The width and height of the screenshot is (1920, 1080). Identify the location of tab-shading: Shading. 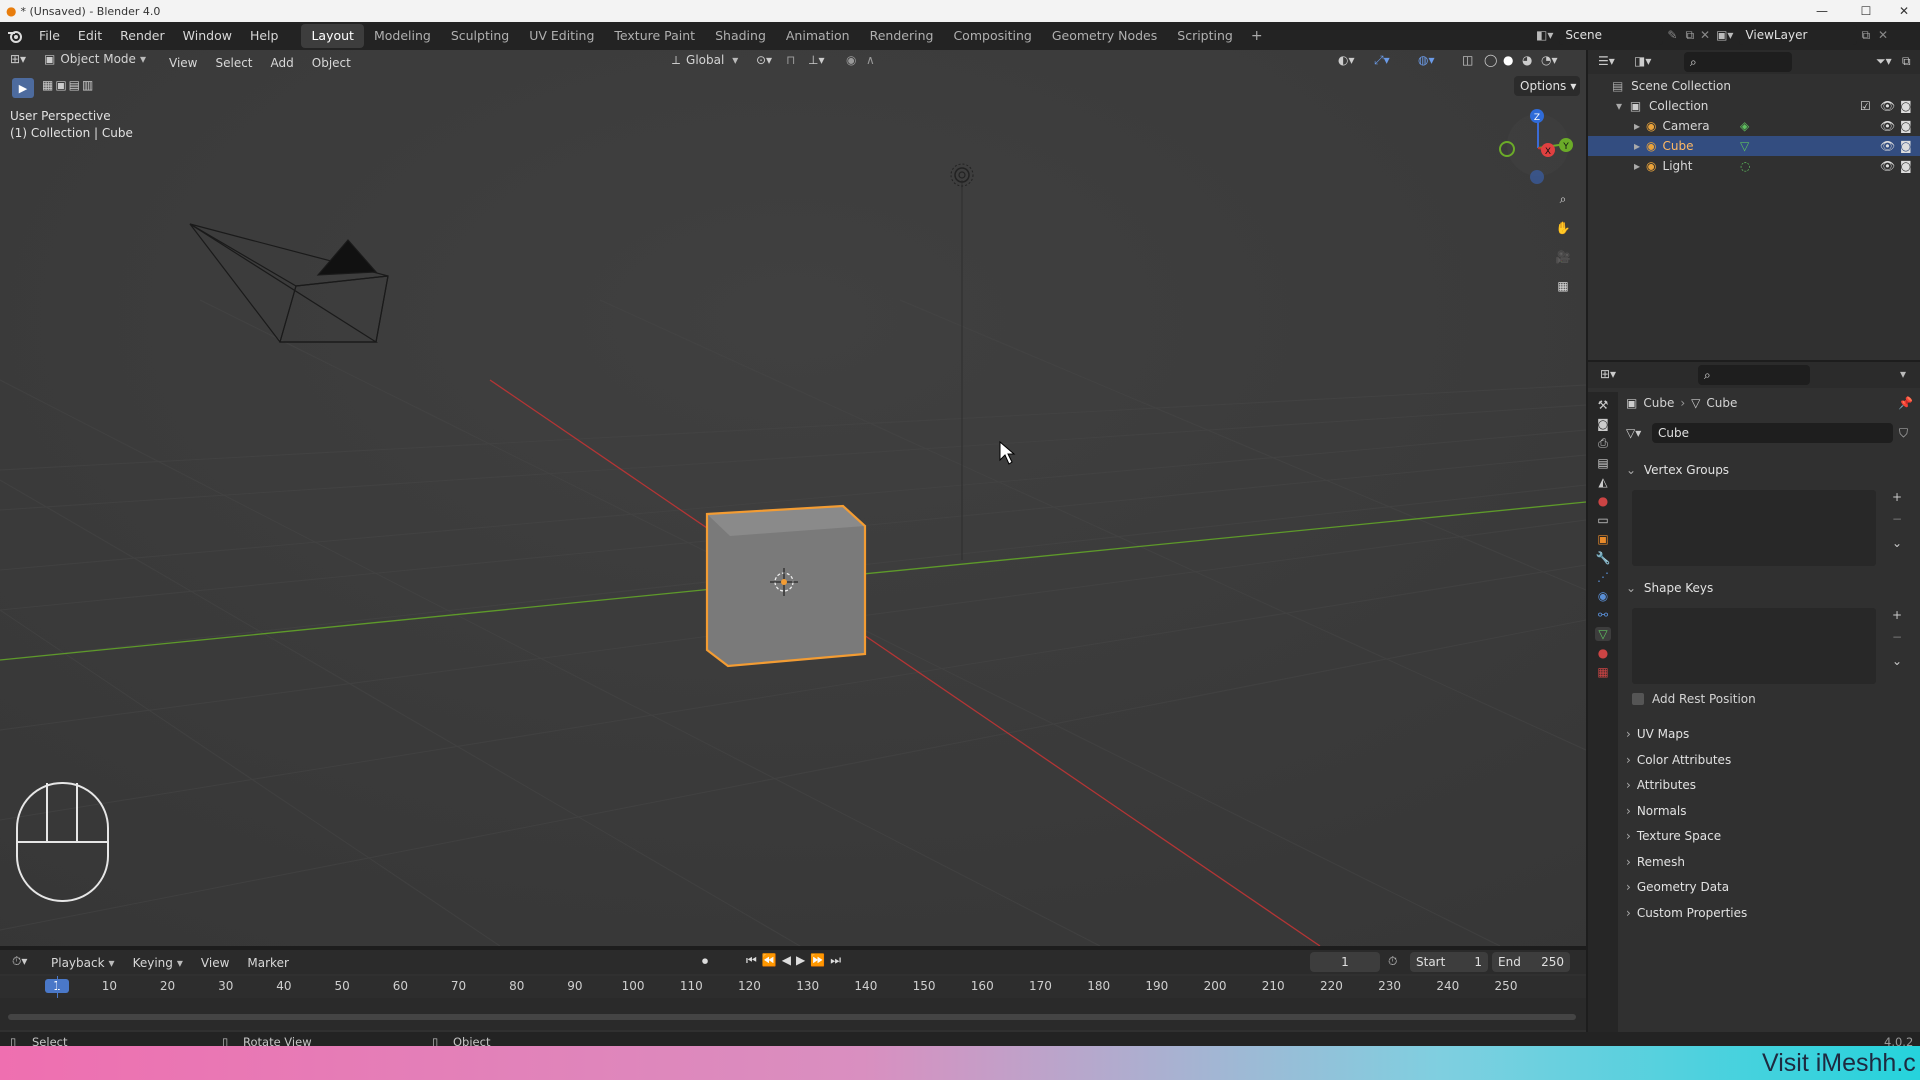
(740, 36).